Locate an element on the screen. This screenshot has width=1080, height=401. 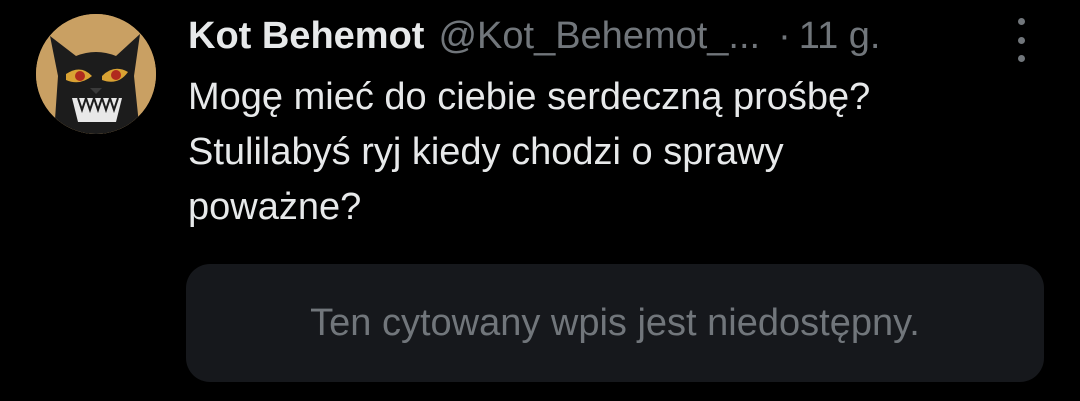
black-cat-avatar-icon is located at coordinates (96, 74).